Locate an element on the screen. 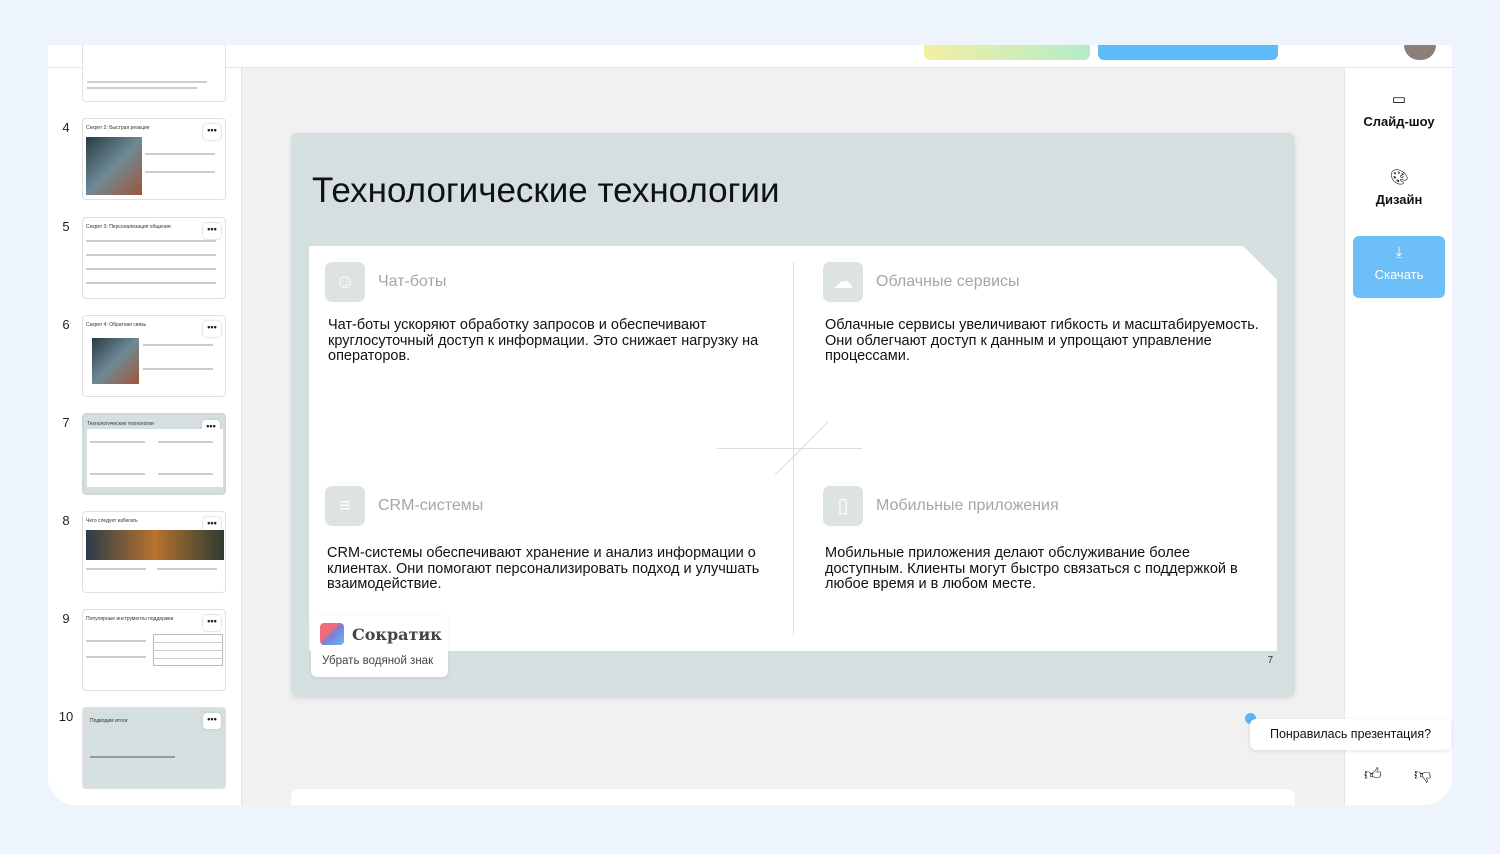 The image size is (1500, 854). slide-number: 8 is located at coordinates (66, 520).